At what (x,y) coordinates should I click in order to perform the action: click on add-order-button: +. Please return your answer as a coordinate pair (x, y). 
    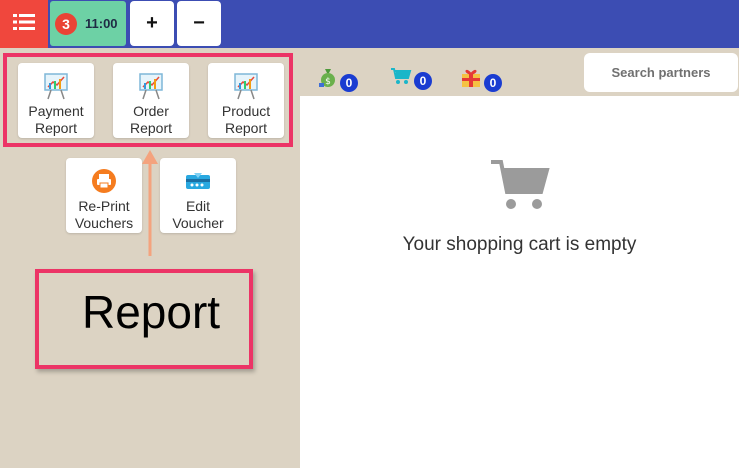
    Looking at the image, I should click on (152, 23).